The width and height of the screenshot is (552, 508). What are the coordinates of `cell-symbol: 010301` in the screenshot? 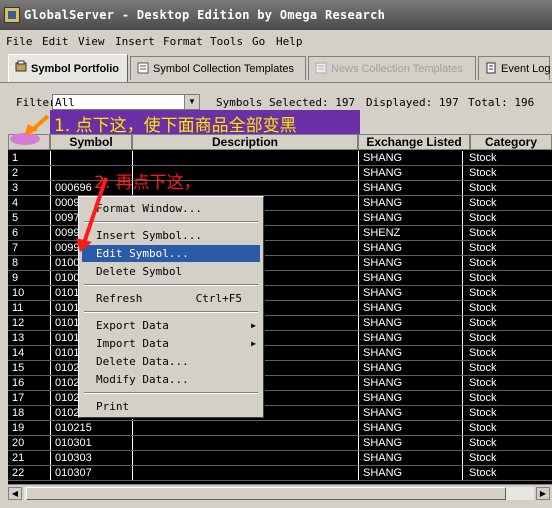 It's located at (90, 443).